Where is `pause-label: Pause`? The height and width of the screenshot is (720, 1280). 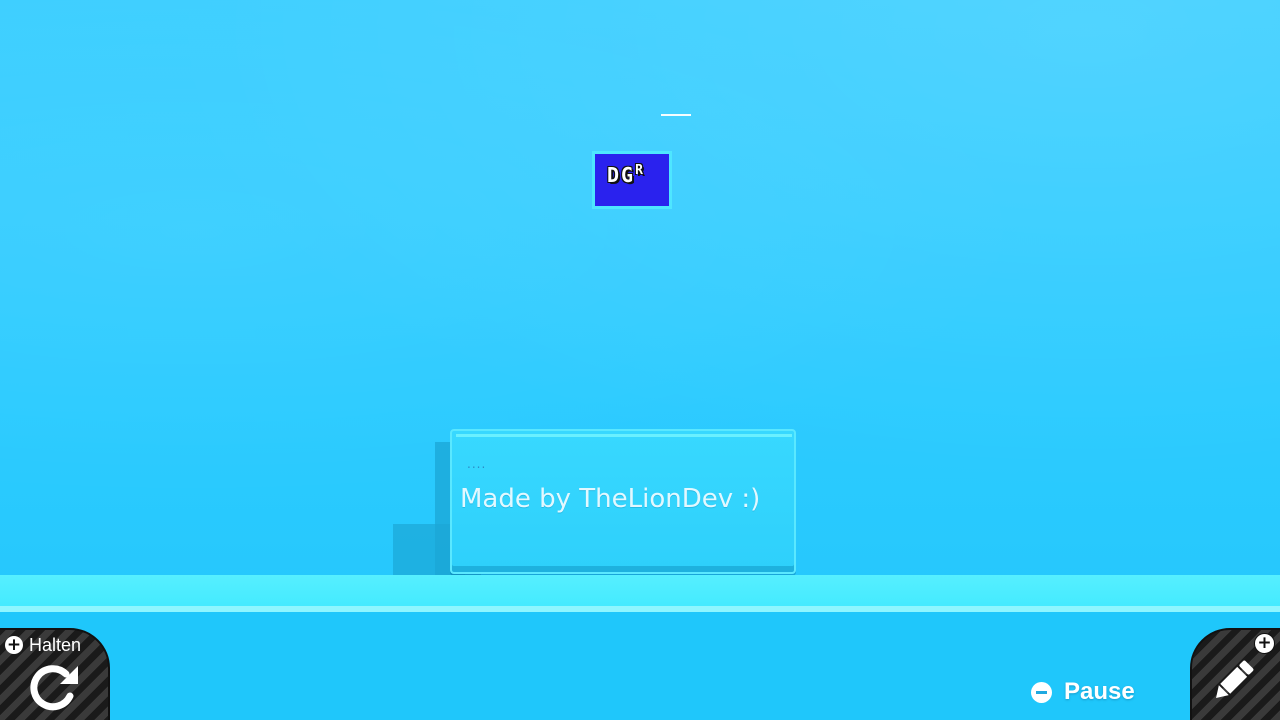
pause-label: Pause is located at coordinates (1099, 691).